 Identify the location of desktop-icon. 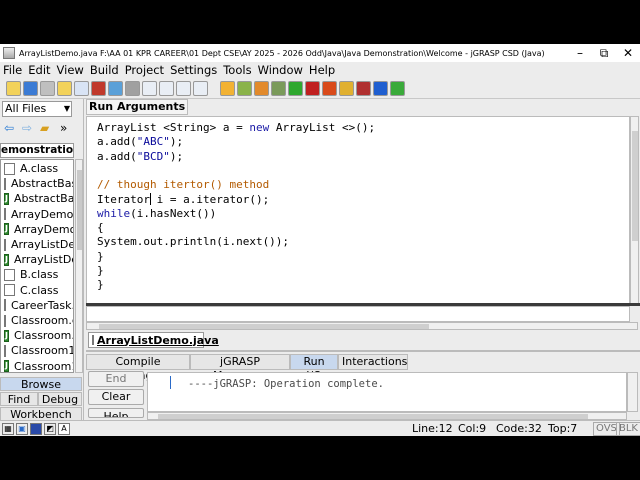
(36, 429).